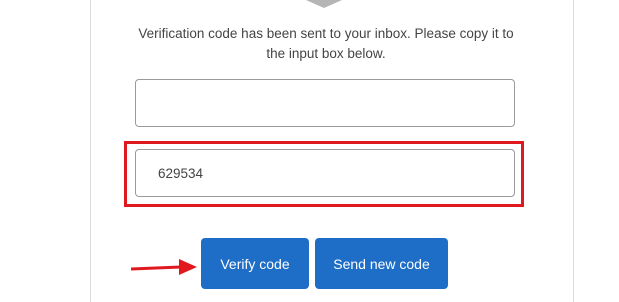 The height and width of the screenshot is (302, 619). What do you see at coordinates (324, 4) in the screenshot?
I see `logo-icon` at bounding box center [324, 4].